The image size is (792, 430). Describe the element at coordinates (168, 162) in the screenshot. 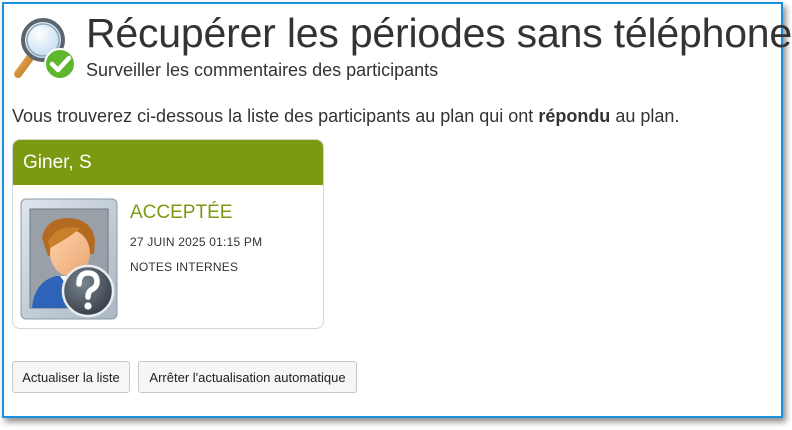

I see `participant-name: Giner, S` at that location.